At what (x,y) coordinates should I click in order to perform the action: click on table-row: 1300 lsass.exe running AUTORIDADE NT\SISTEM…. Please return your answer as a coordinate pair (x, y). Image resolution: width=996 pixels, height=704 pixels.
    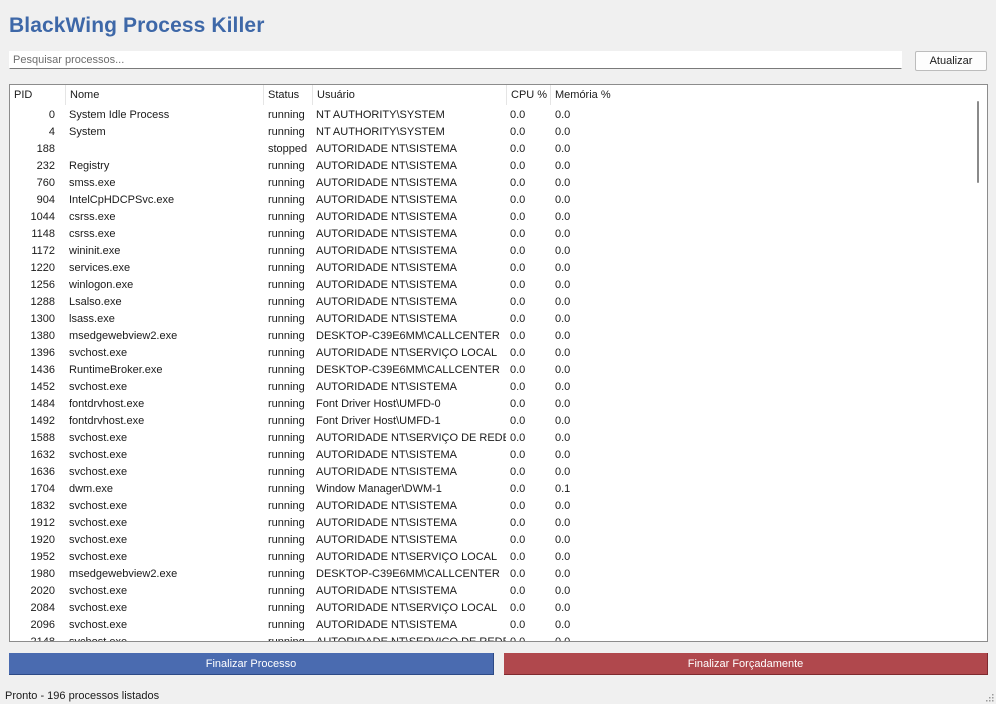
    Looking at the image, I should click on (490, 319).